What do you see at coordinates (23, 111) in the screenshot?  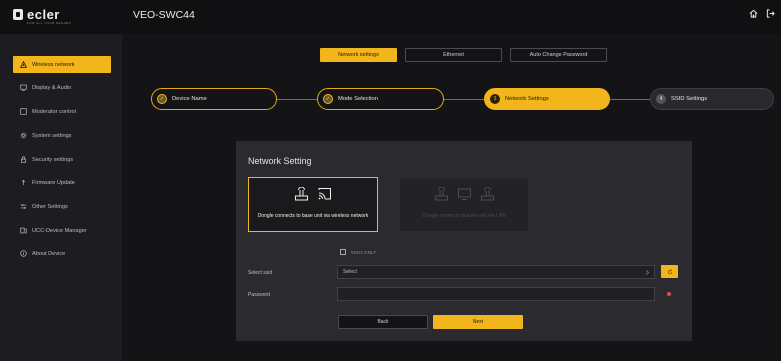 I see `window-icon` at bounding box center [23, 111].